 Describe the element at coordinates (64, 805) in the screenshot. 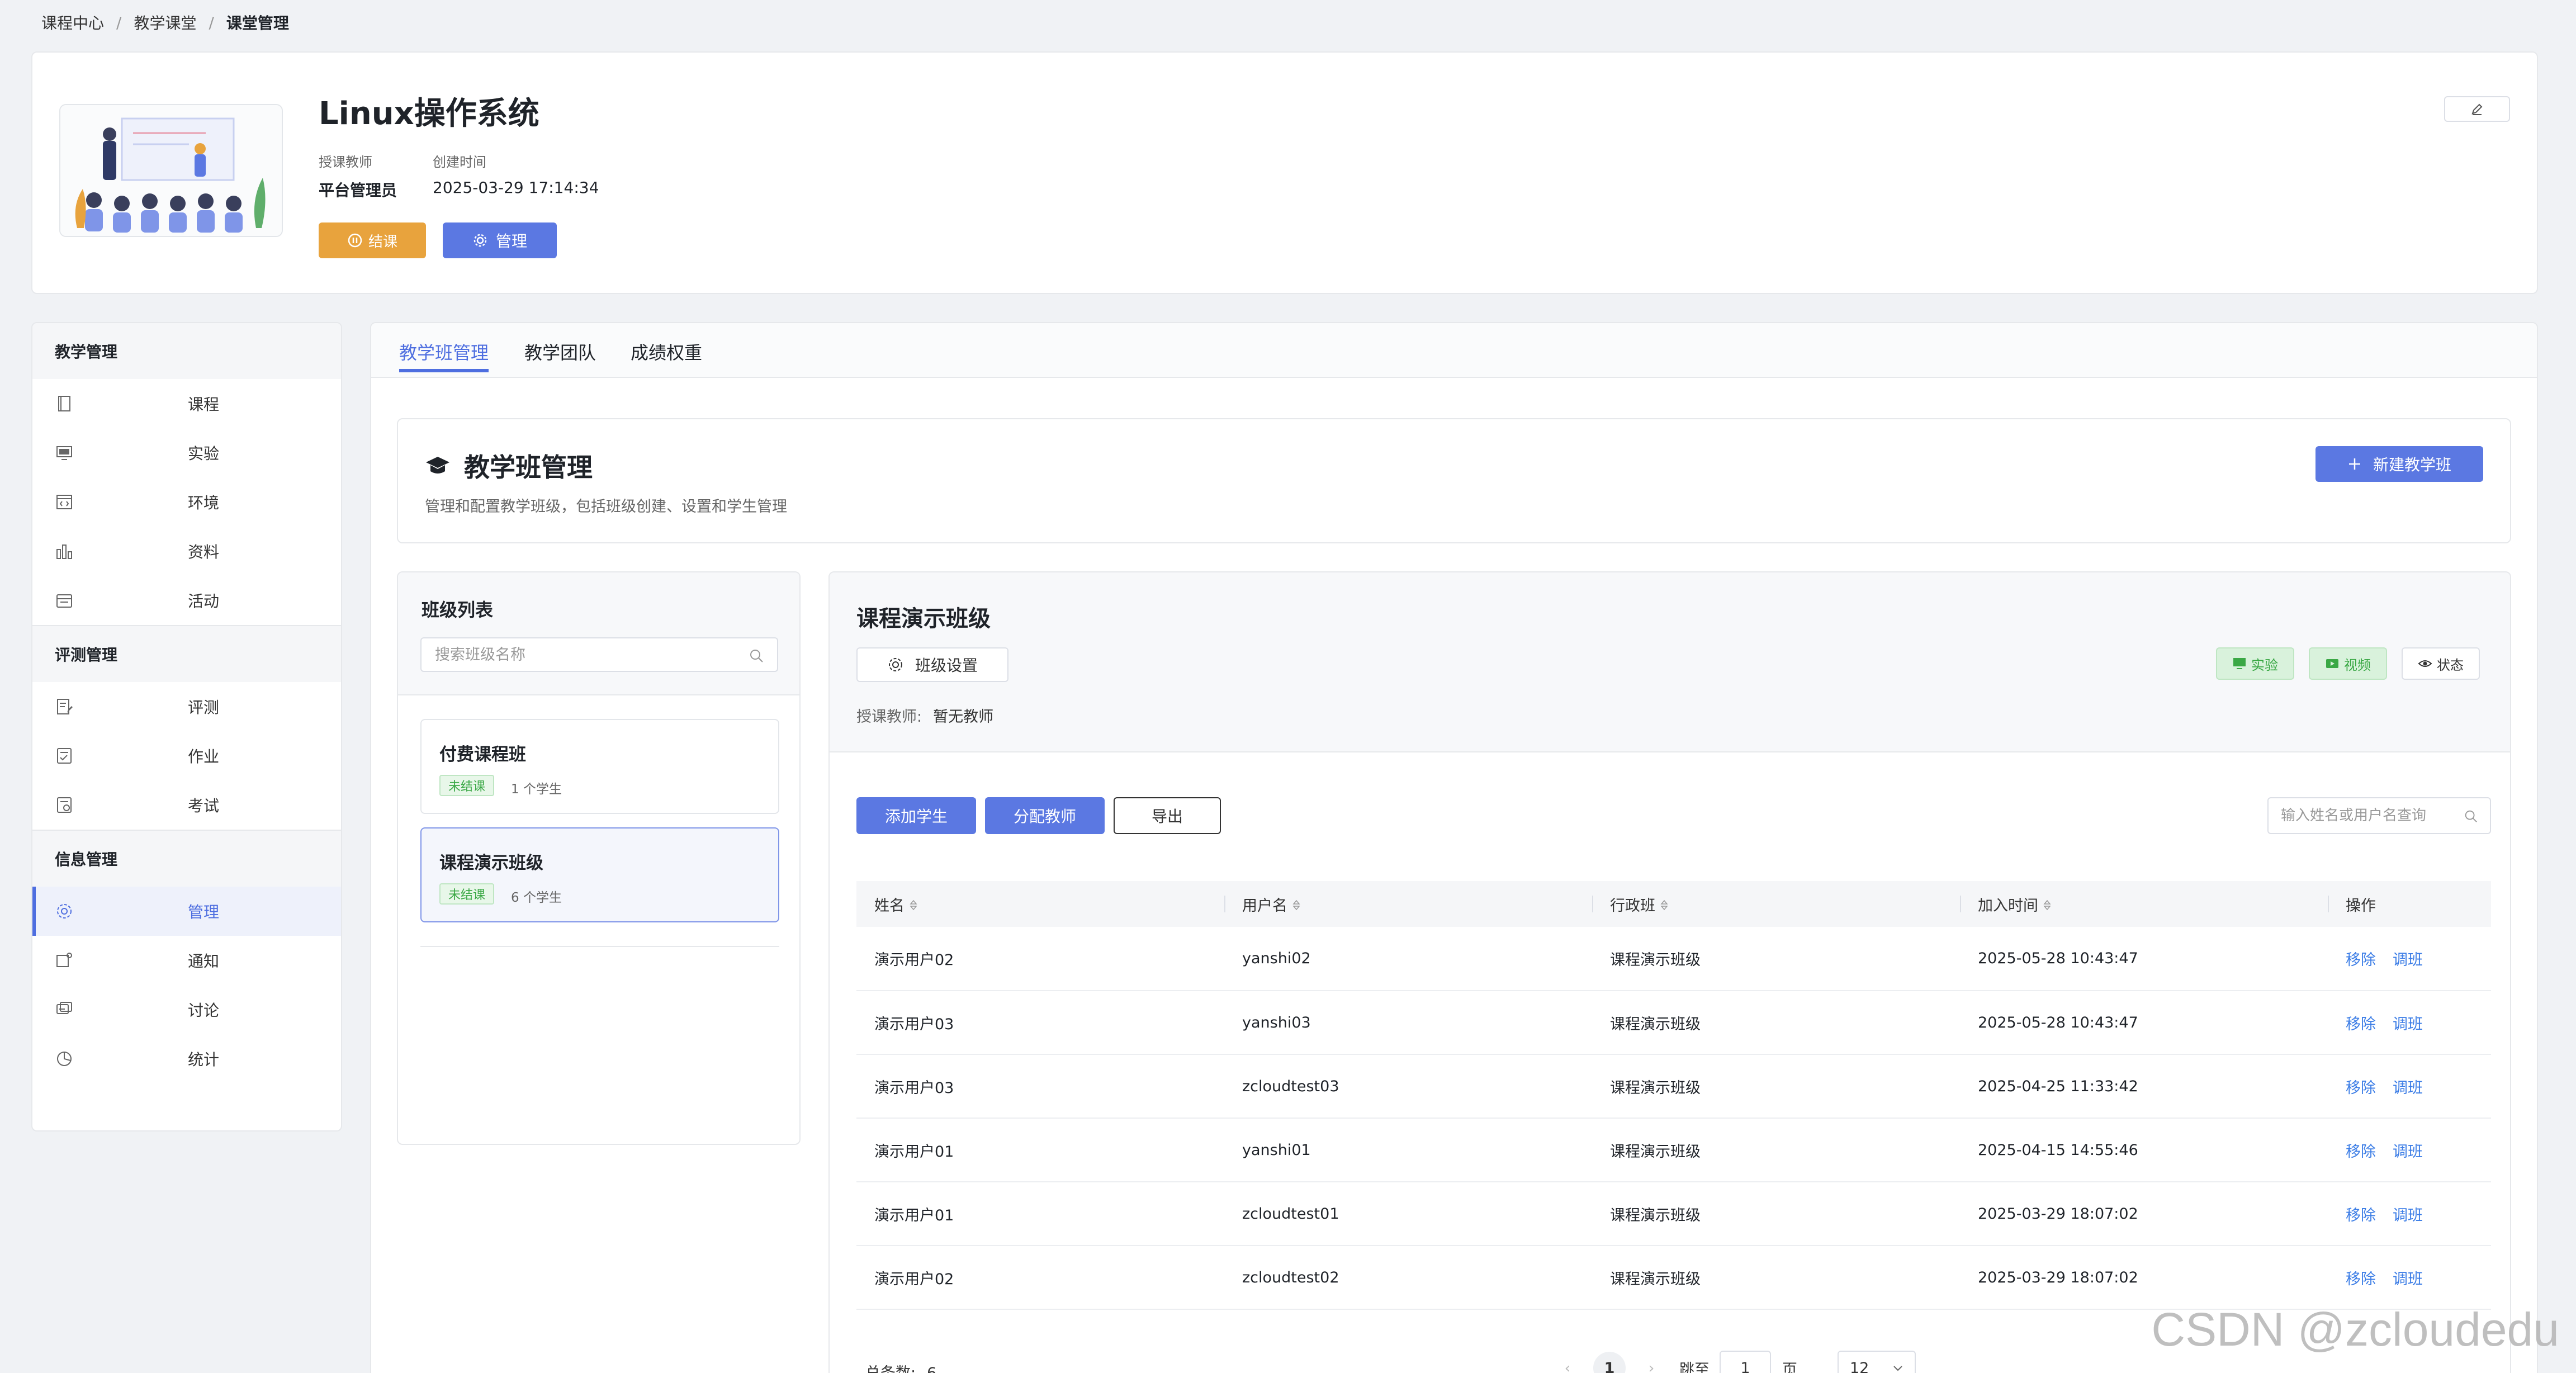

I see `exam-icon` at that location.